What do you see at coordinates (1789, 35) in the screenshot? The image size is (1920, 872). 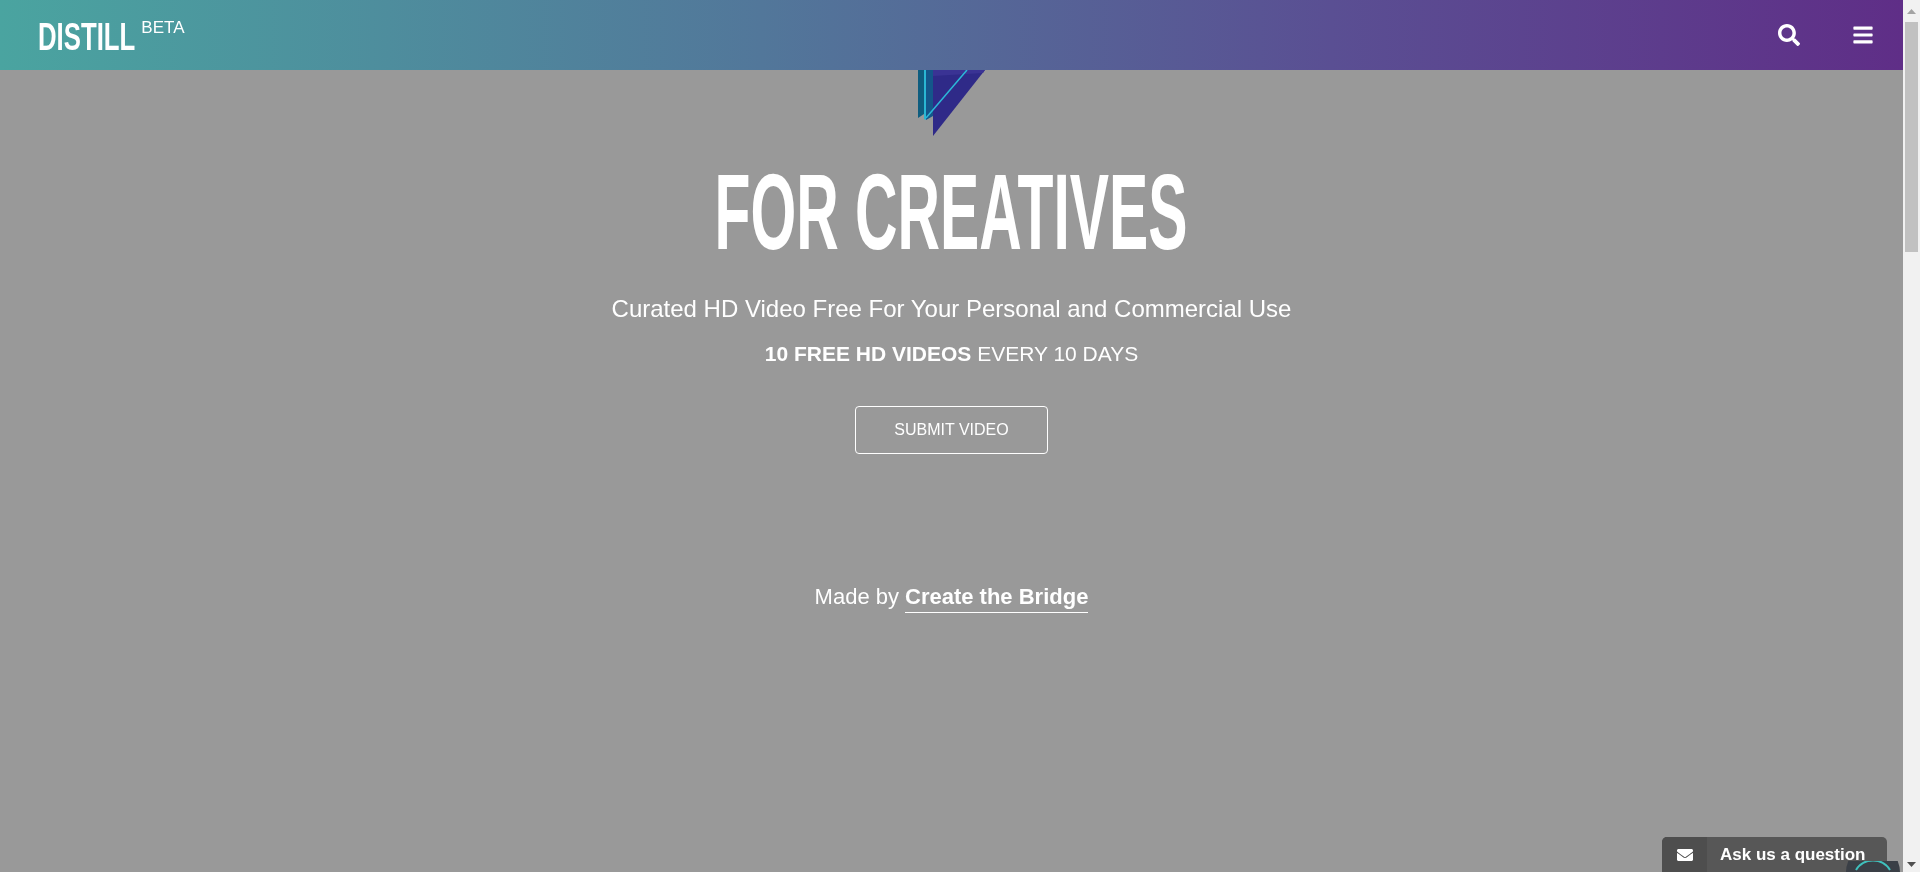 I see `search-icon` at bounding box center [1789, 35].